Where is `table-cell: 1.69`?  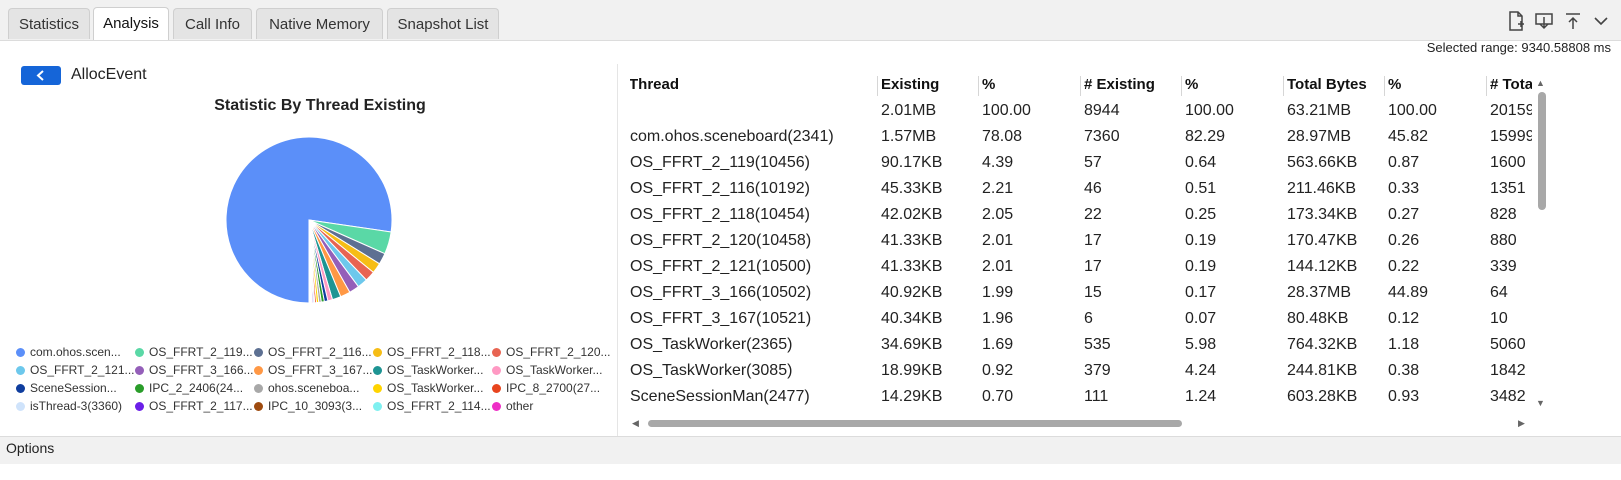 table-cell: 1.69 is located at coordinates (998, 344).